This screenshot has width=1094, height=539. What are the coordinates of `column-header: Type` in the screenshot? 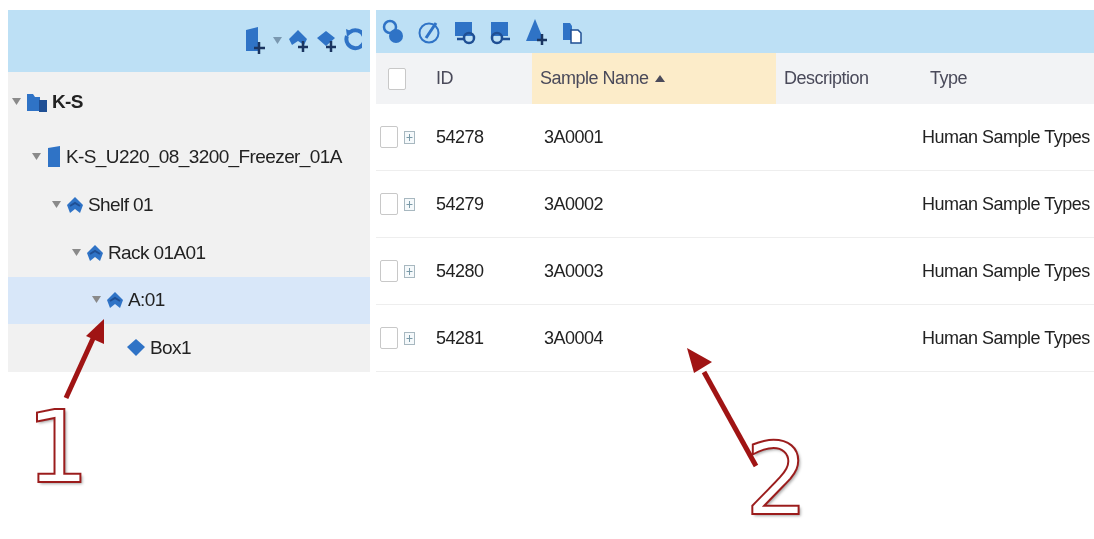 It's located at (1008, 78).